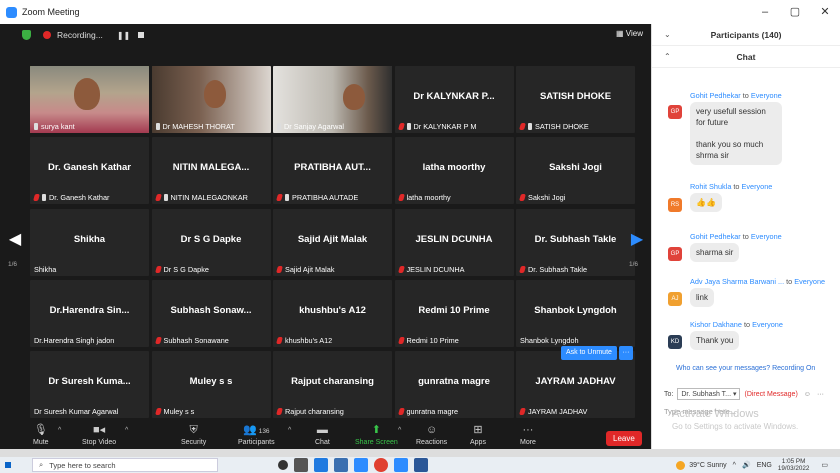  I want to click on participant-tile: SATISH DHOKE SATISH DHOKE, so click(575, 99).